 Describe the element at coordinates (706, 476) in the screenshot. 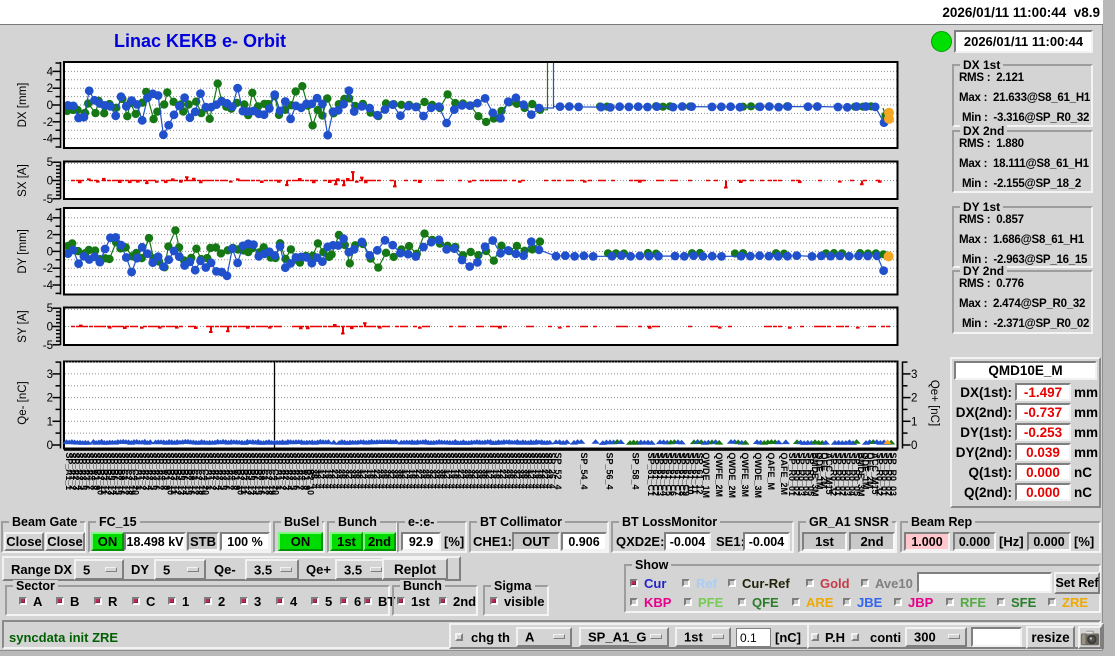

I see `svg-text: QWDE_1M` at that location.